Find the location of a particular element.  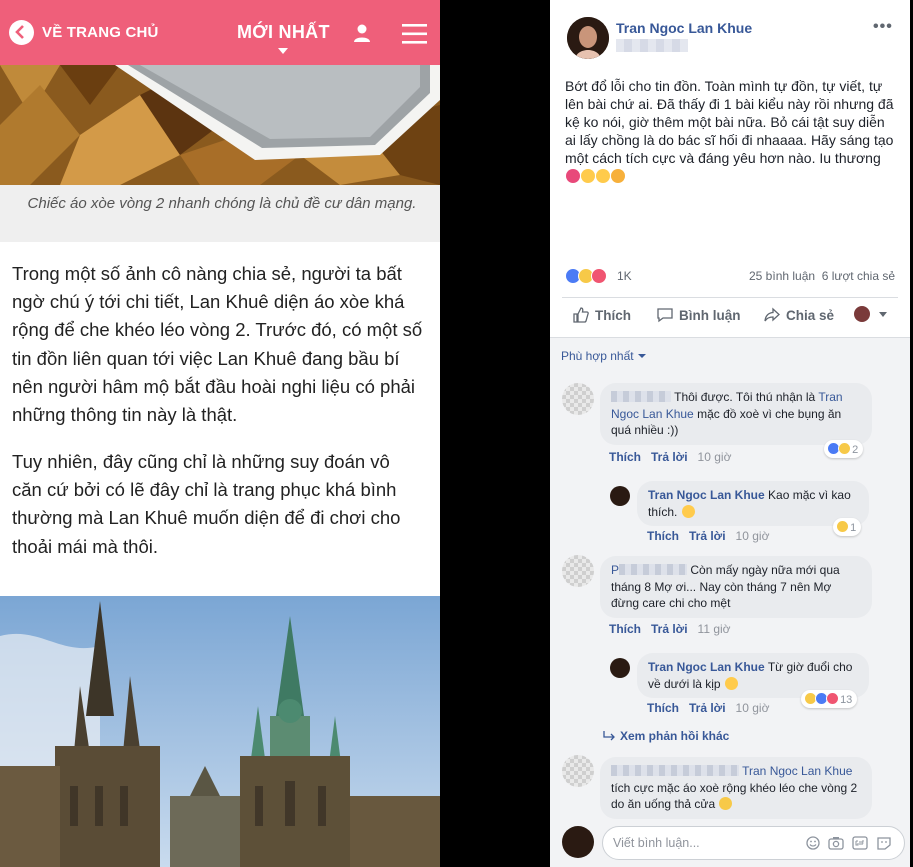

reaction-count: 1 is located at coordinates (853, 528).